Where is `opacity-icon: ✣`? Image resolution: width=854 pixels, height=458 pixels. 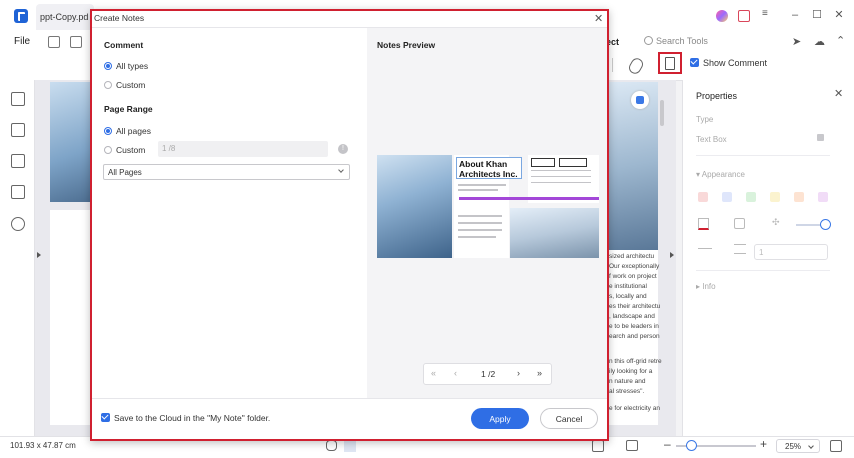 opacity-icon: ✣ is located at coordinates (776, 222).